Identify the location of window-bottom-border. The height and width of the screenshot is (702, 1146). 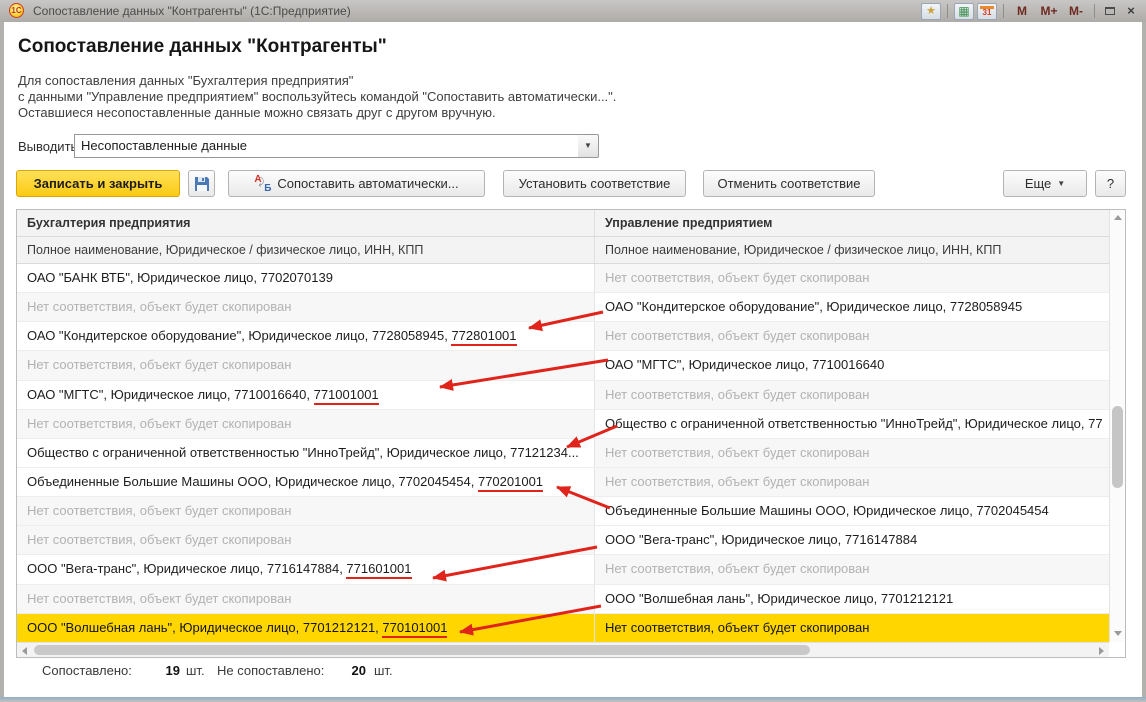
(573, 699).